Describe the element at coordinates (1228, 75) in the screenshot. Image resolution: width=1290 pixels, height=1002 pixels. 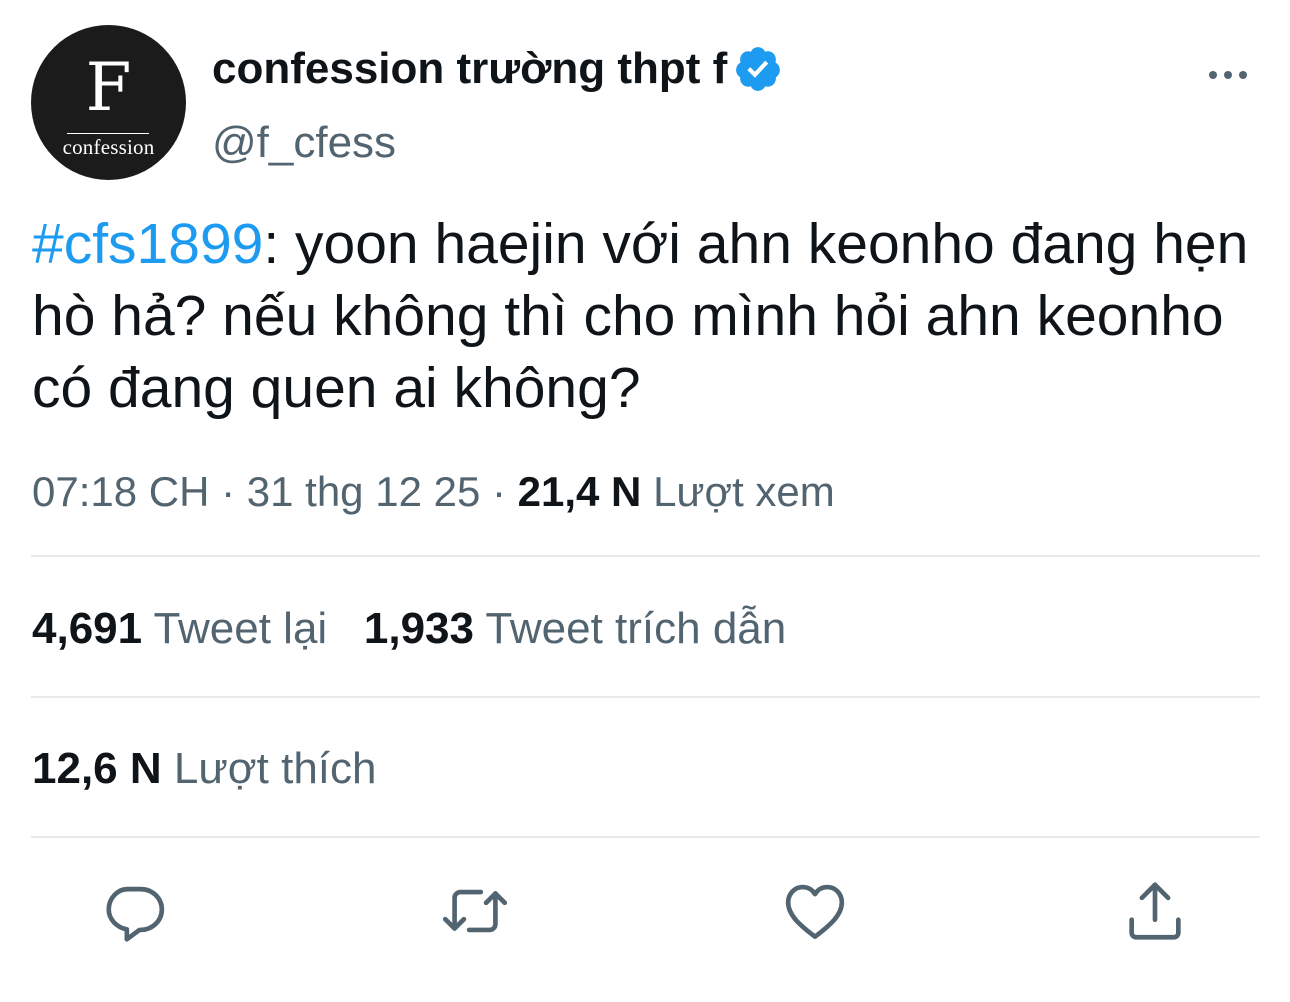
I see `more-icon` at that location.